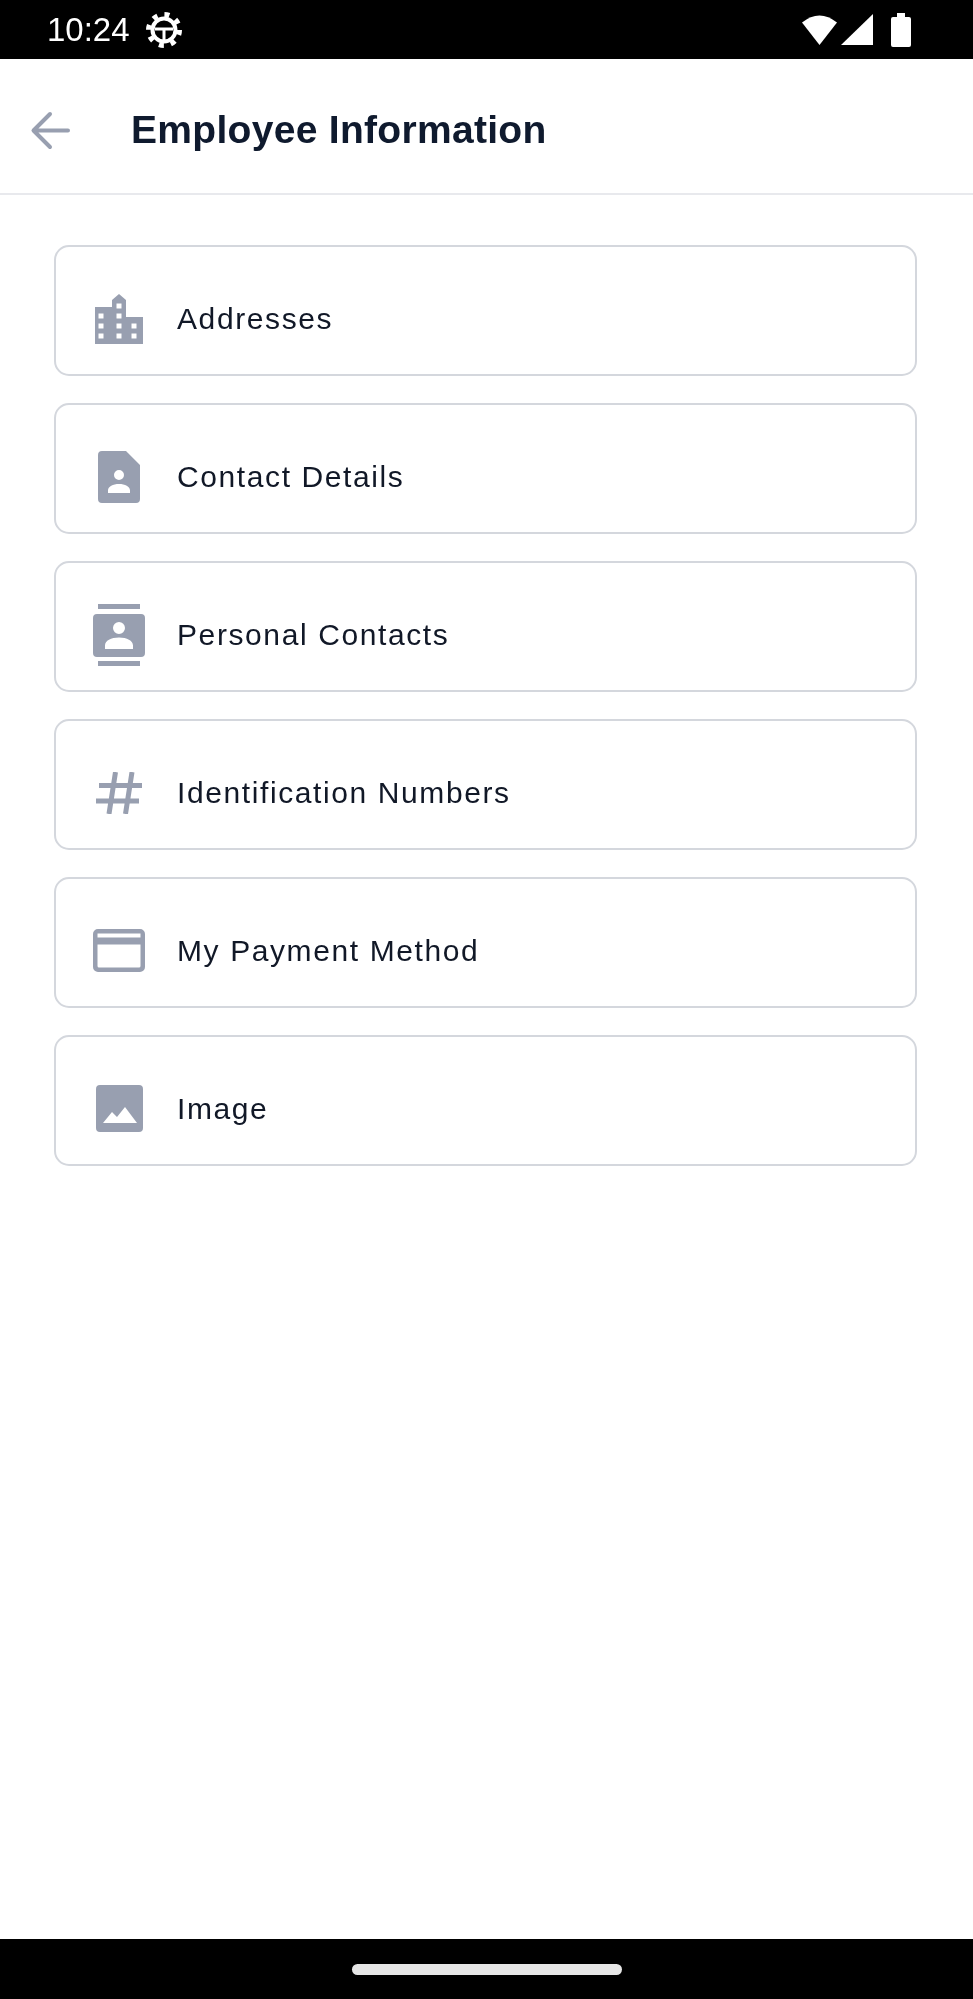  I want to click on menu-item: Image, so click(485, 1100).